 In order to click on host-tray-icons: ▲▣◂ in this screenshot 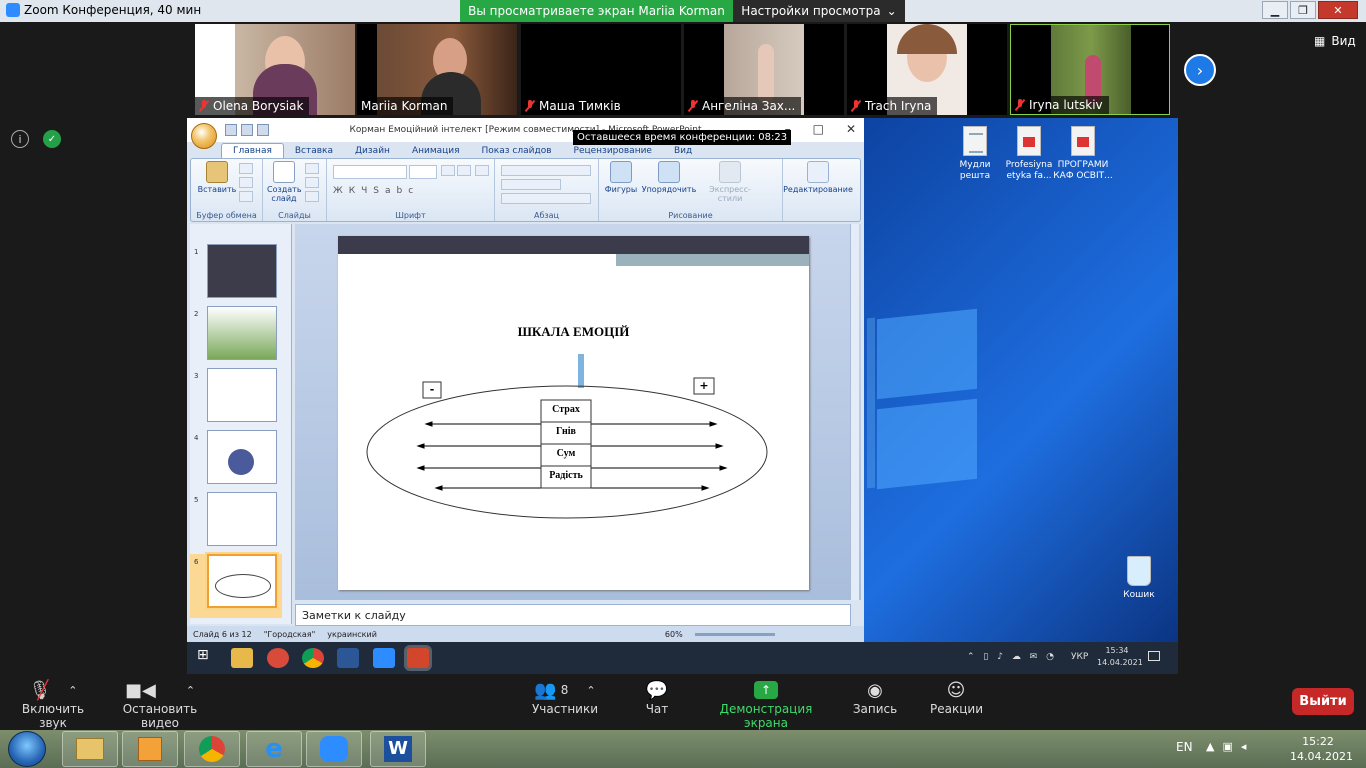, I will do `click(1230, 746)`.